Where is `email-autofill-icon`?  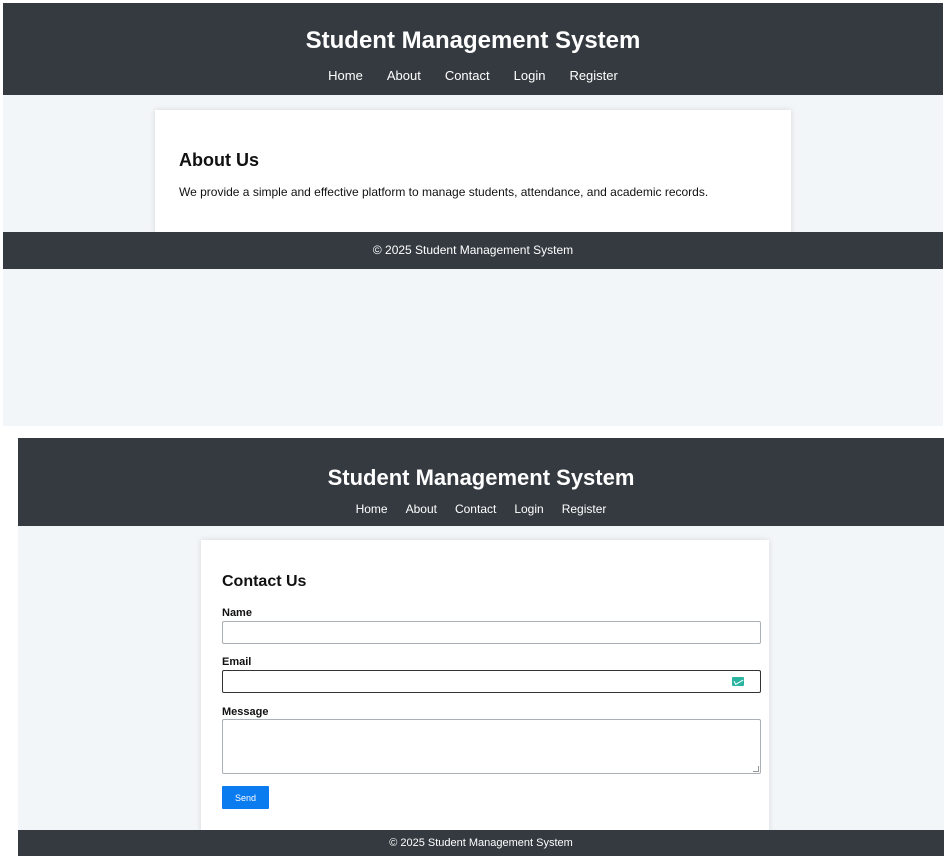
email-autofill-icon is located at coordinates (738, 681).